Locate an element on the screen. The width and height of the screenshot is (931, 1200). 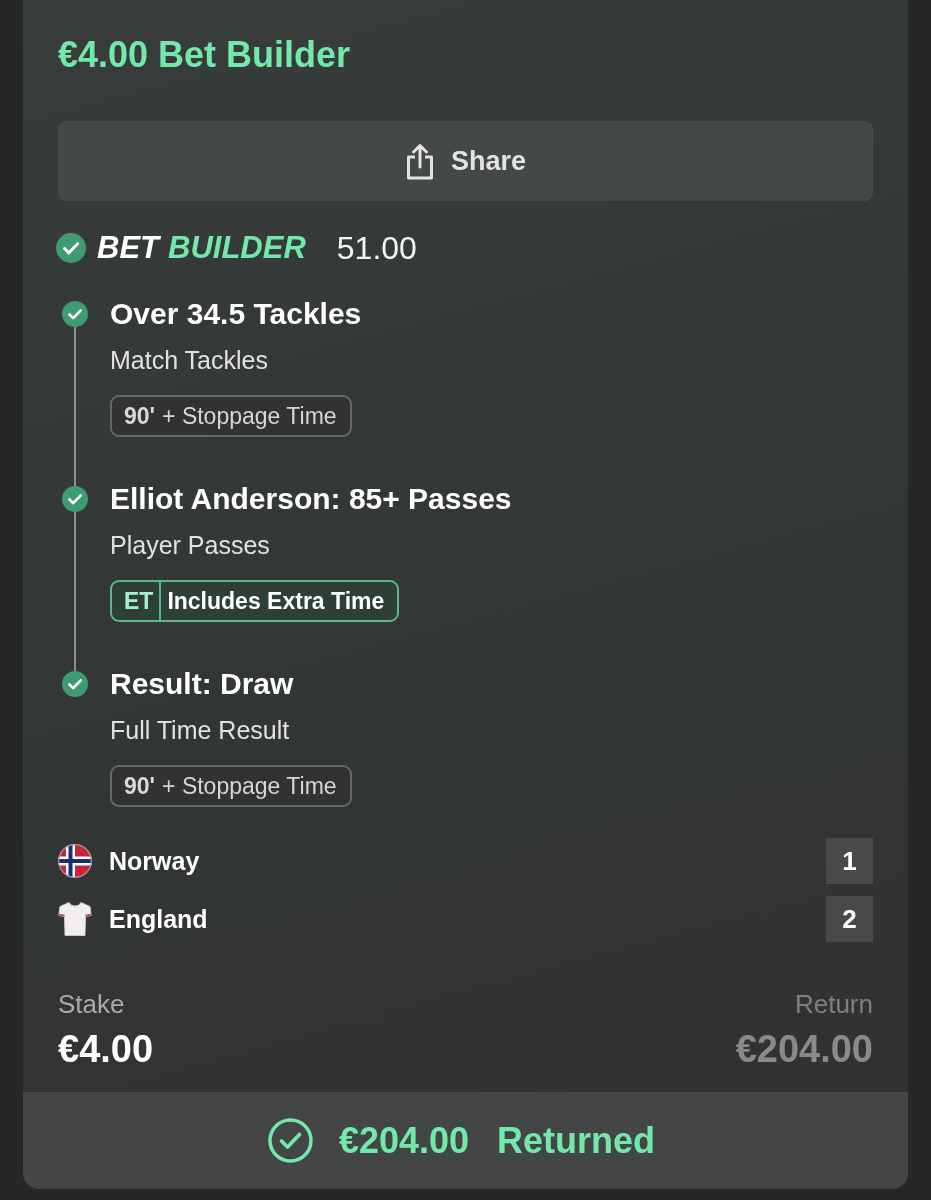
market-name: Player Passes is located at coordinates (190, 545).